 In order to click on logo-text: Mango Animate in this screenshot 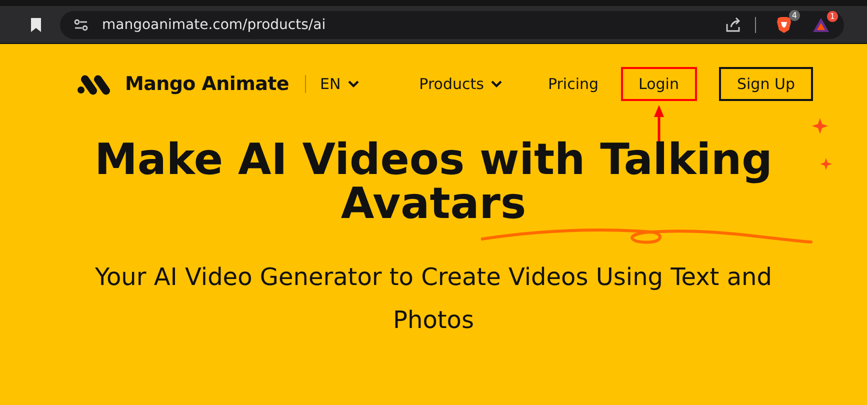, I will do `click(207, 84)`.